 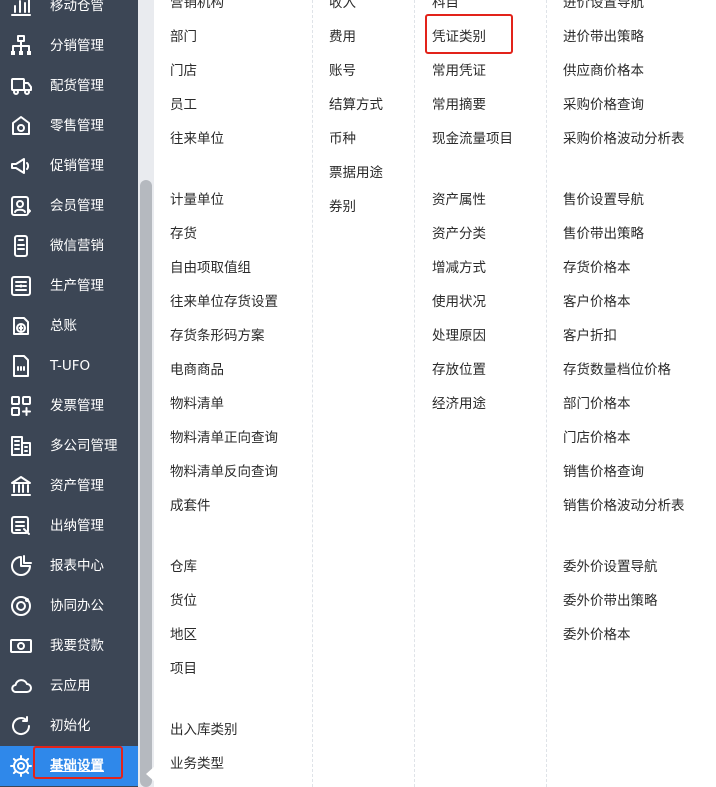 What do you see at coordinates (459, 336) in the screenshot?
I see `menu-link: 处理原因` at bounding box center [459, 336].